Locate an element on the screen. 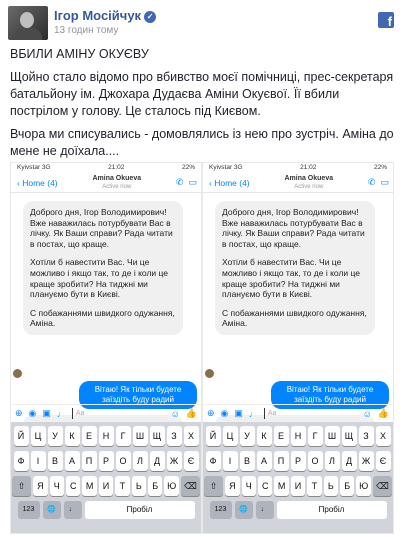  mic-icon: ♩ is located at coordinates (253, 414).